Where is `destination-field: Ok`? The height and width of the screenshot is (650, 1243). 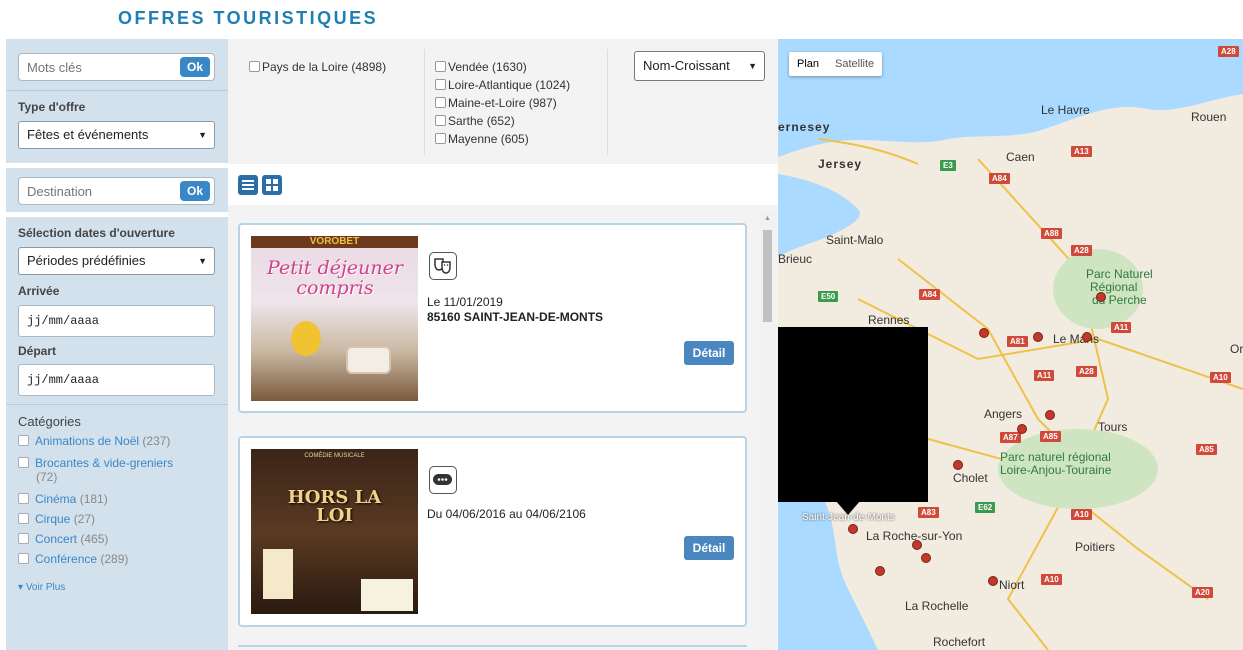 destination-field: Ok is located at coordinates (116, 191).